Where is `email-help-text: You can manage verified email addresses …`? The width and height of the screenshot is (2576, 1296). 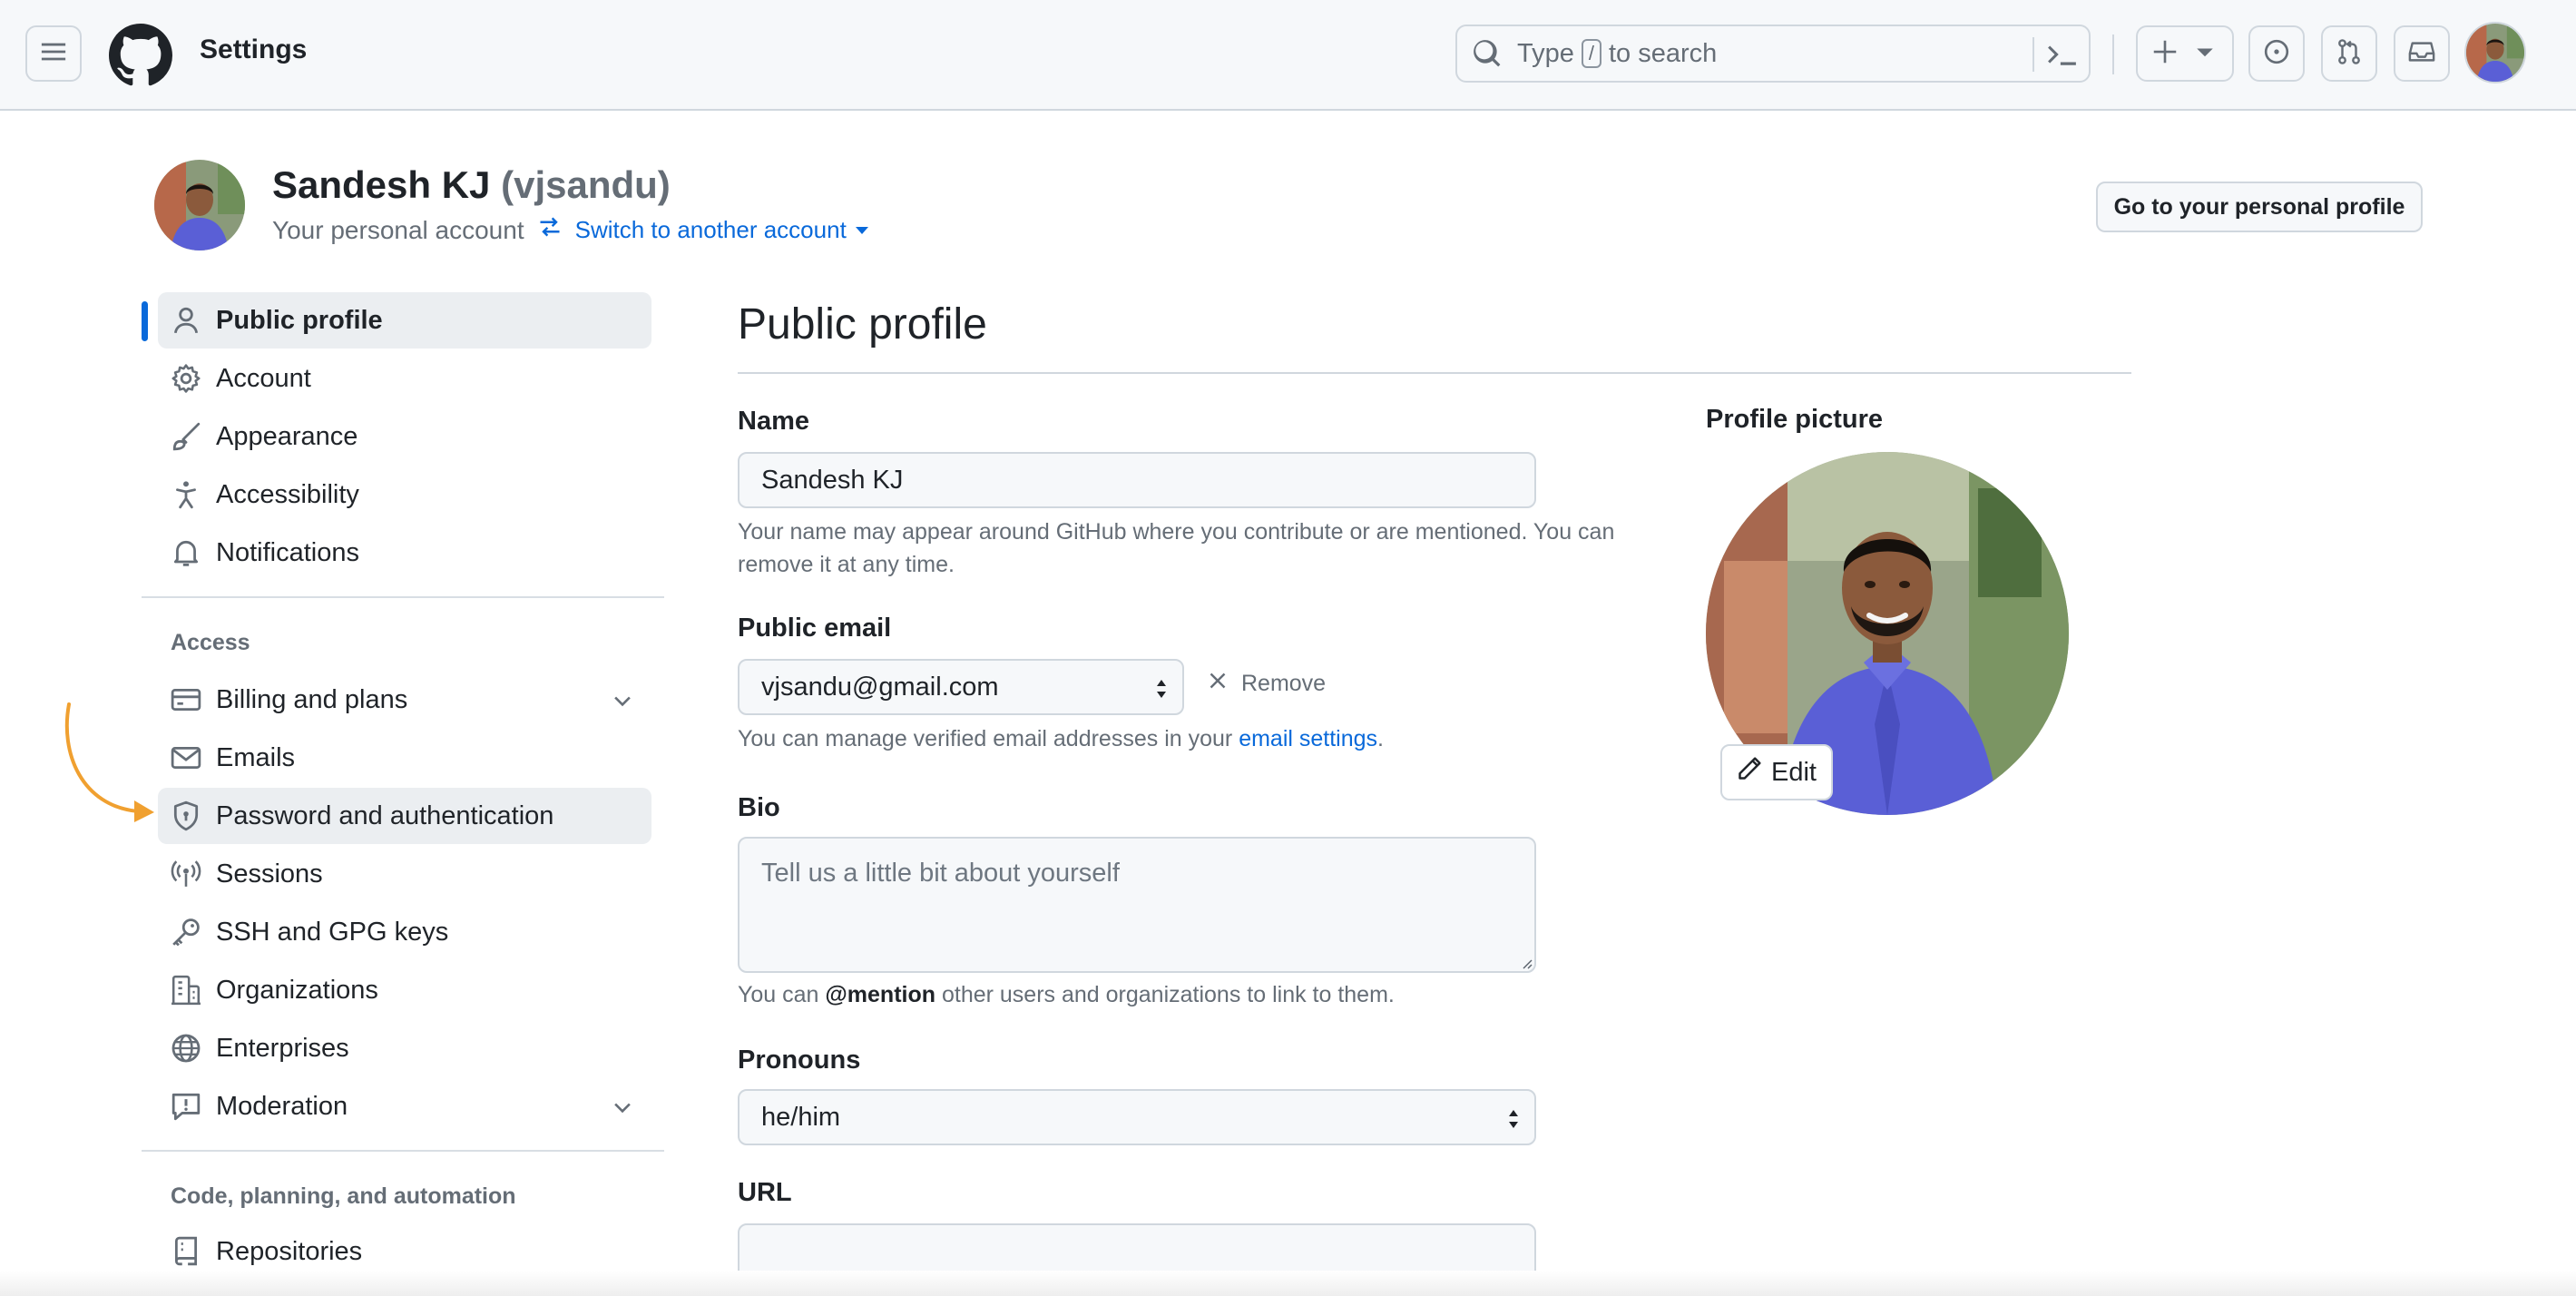 email-help-text: You can manage verified email addresses … is located at coordinates (1061, 738).